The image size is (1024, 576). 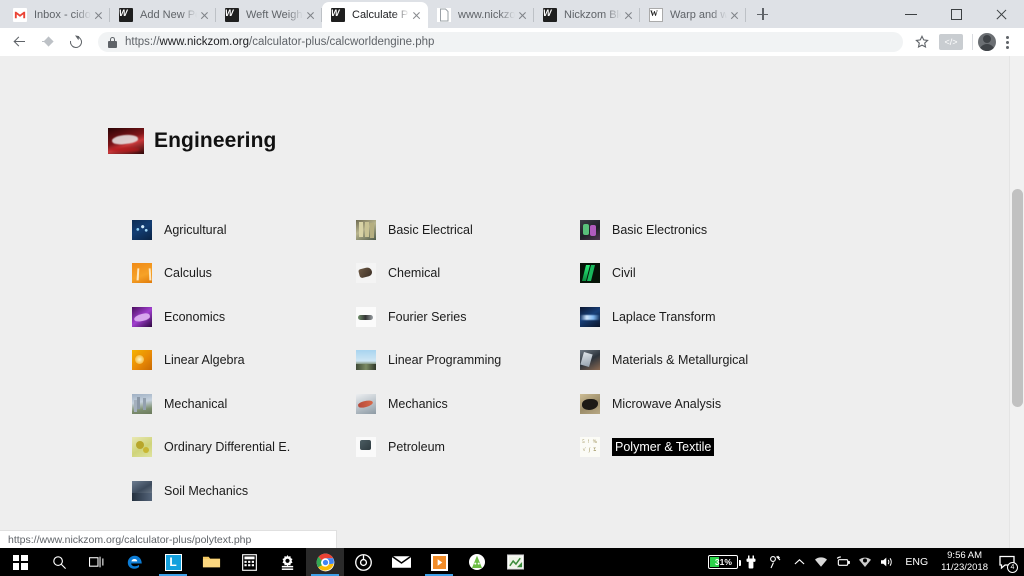 I want to click on window-controls, so click(x=956, y=14).